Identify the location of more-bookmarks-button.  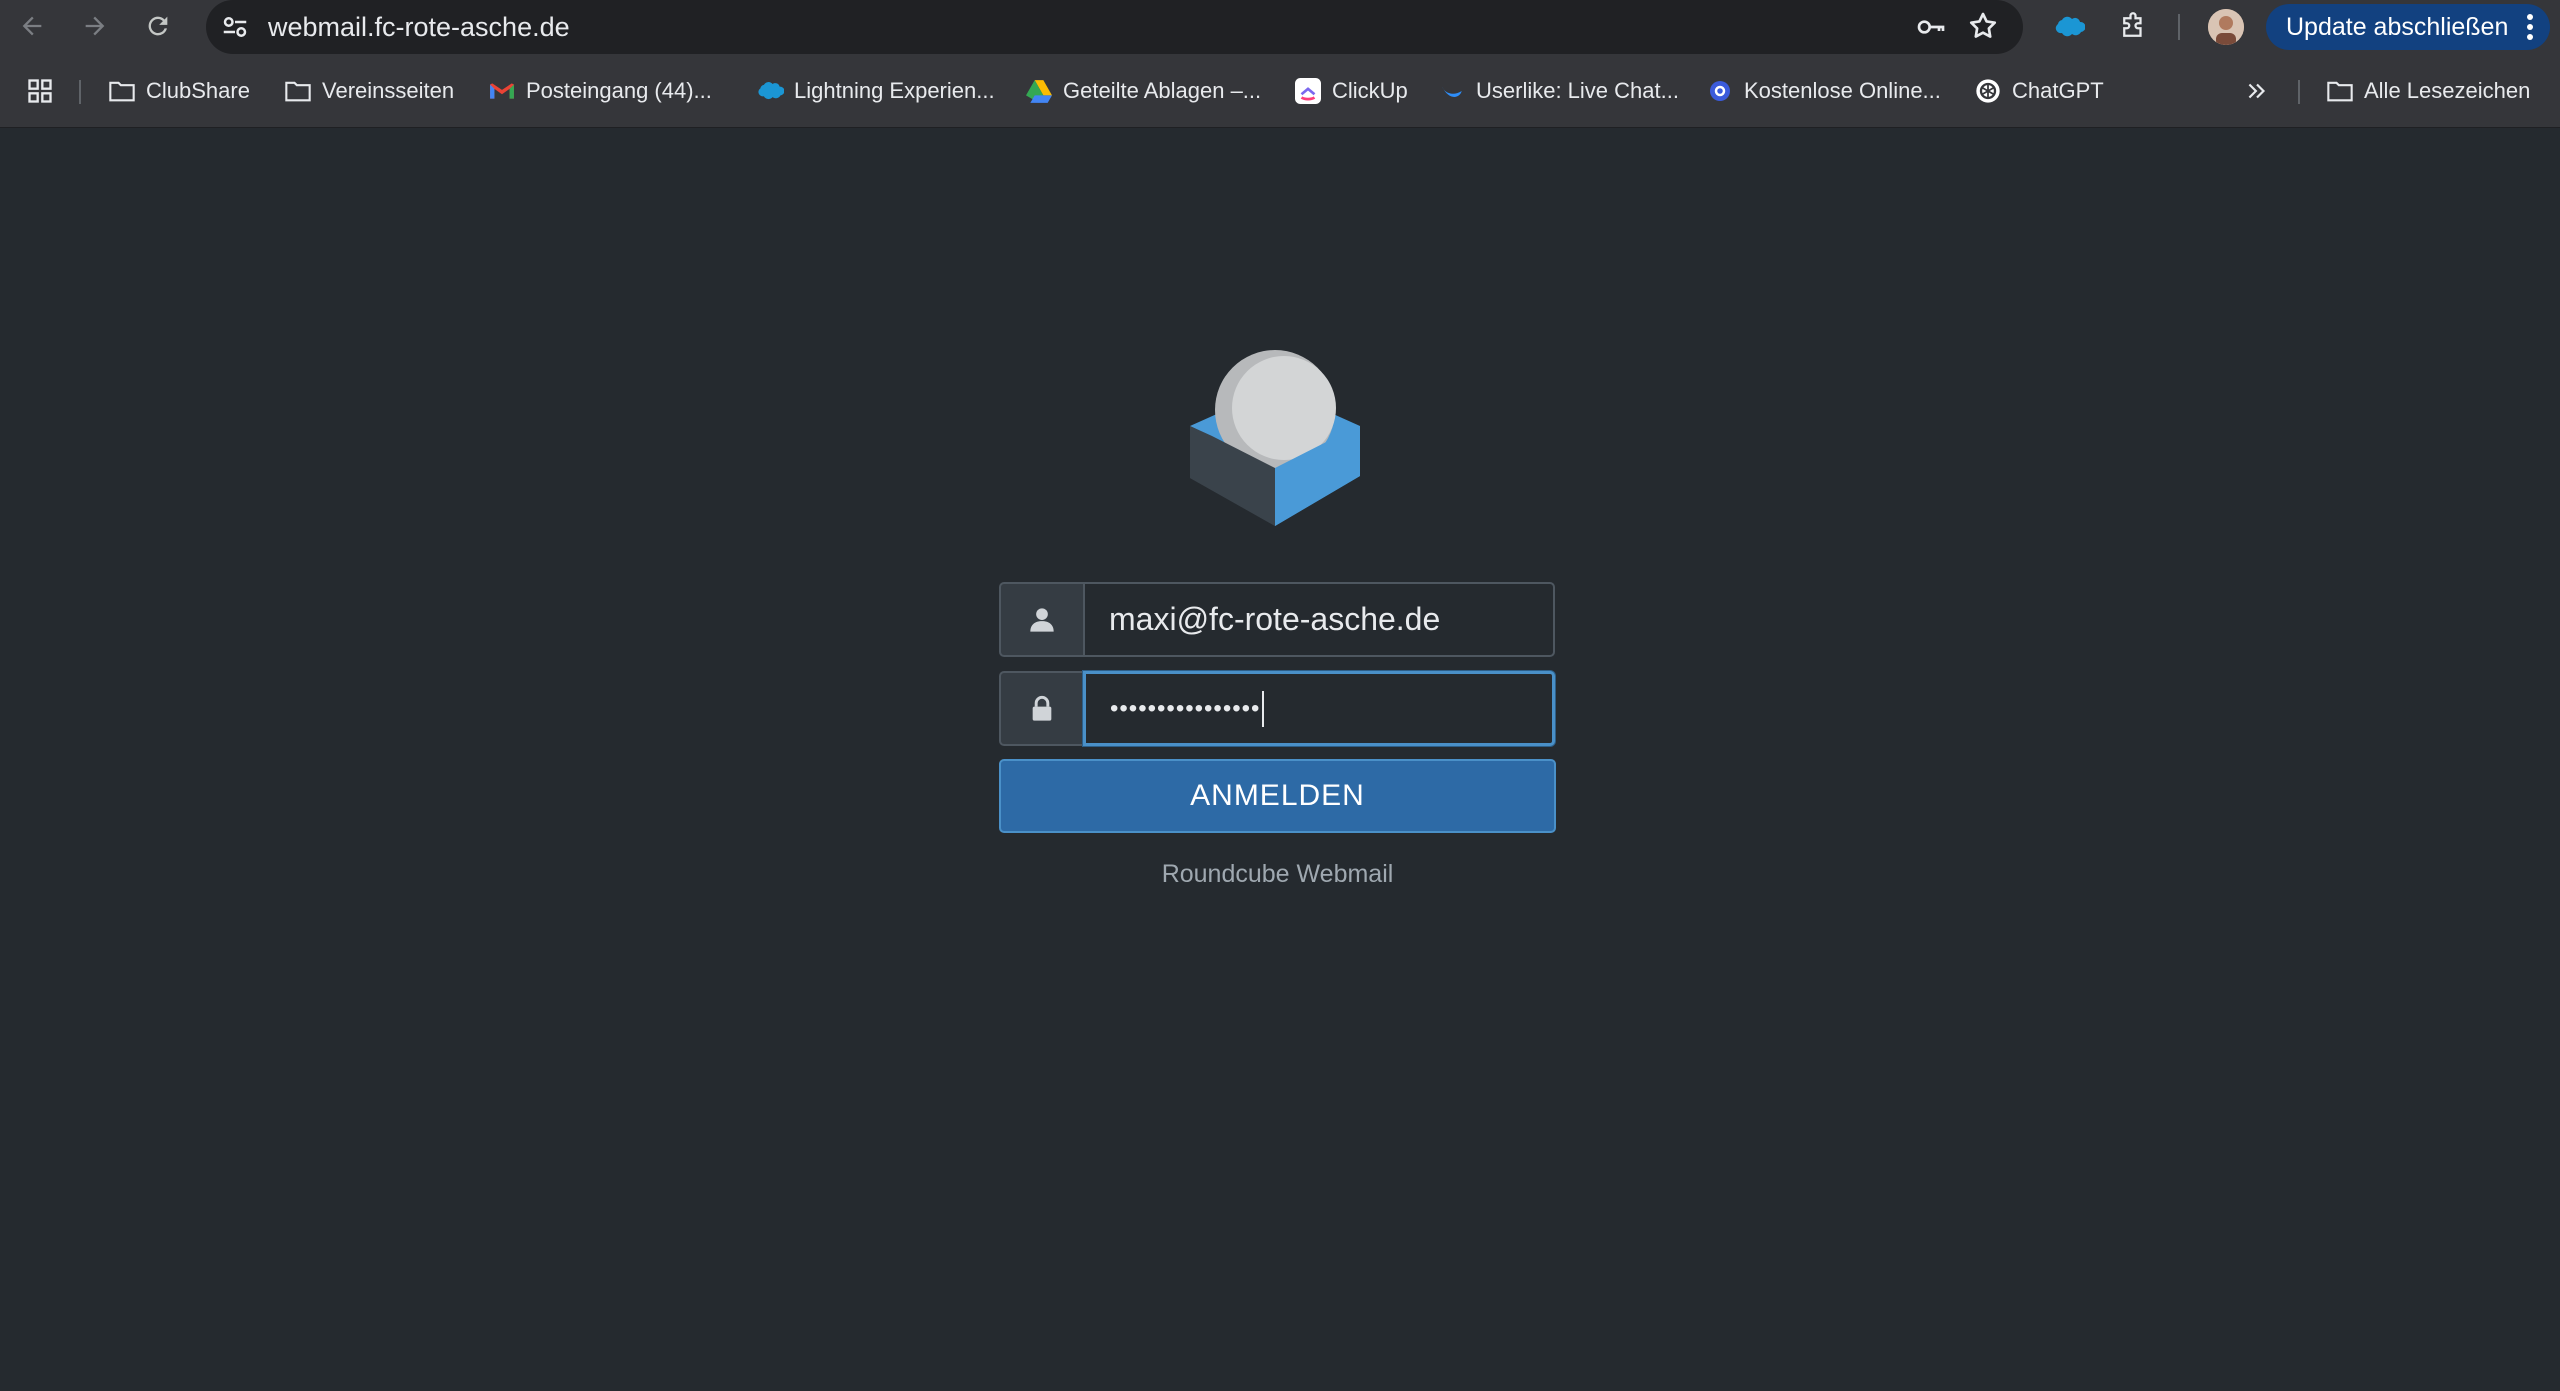
(2257, 91).